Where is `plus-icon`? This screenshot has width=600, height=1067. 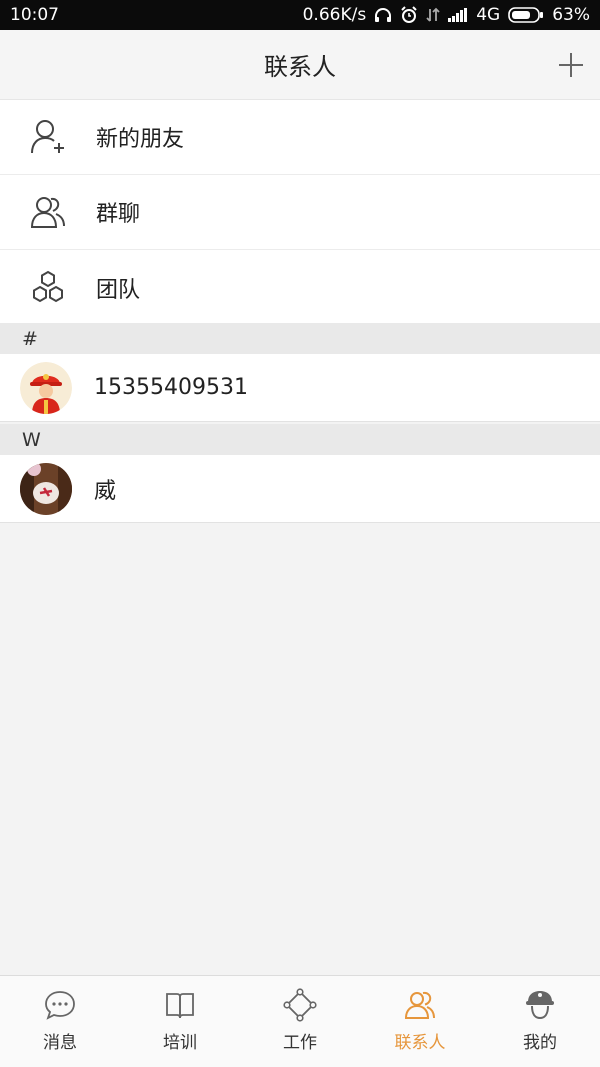 plus-icon is located at coordinates (571, 65).